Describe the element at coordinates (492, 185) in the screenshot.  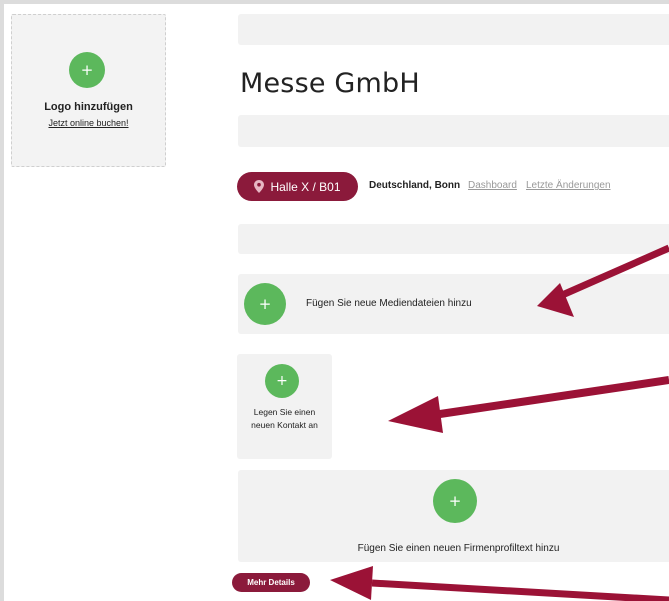
I see `dashboard-link: Dashboard` at that location.